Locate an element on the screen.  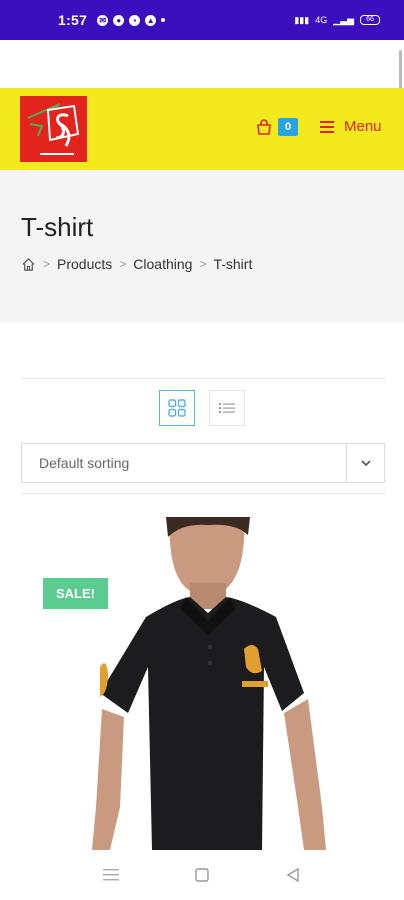
list-view-button is located at coordinates (227, 408).